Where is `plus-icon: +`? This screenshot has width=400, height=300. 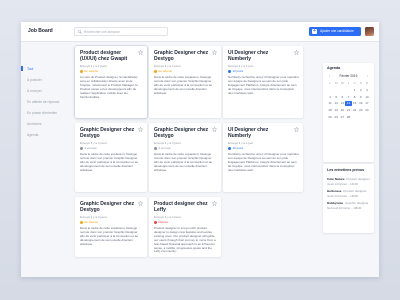
plus-icon: + is located at coordinates (314, 31).